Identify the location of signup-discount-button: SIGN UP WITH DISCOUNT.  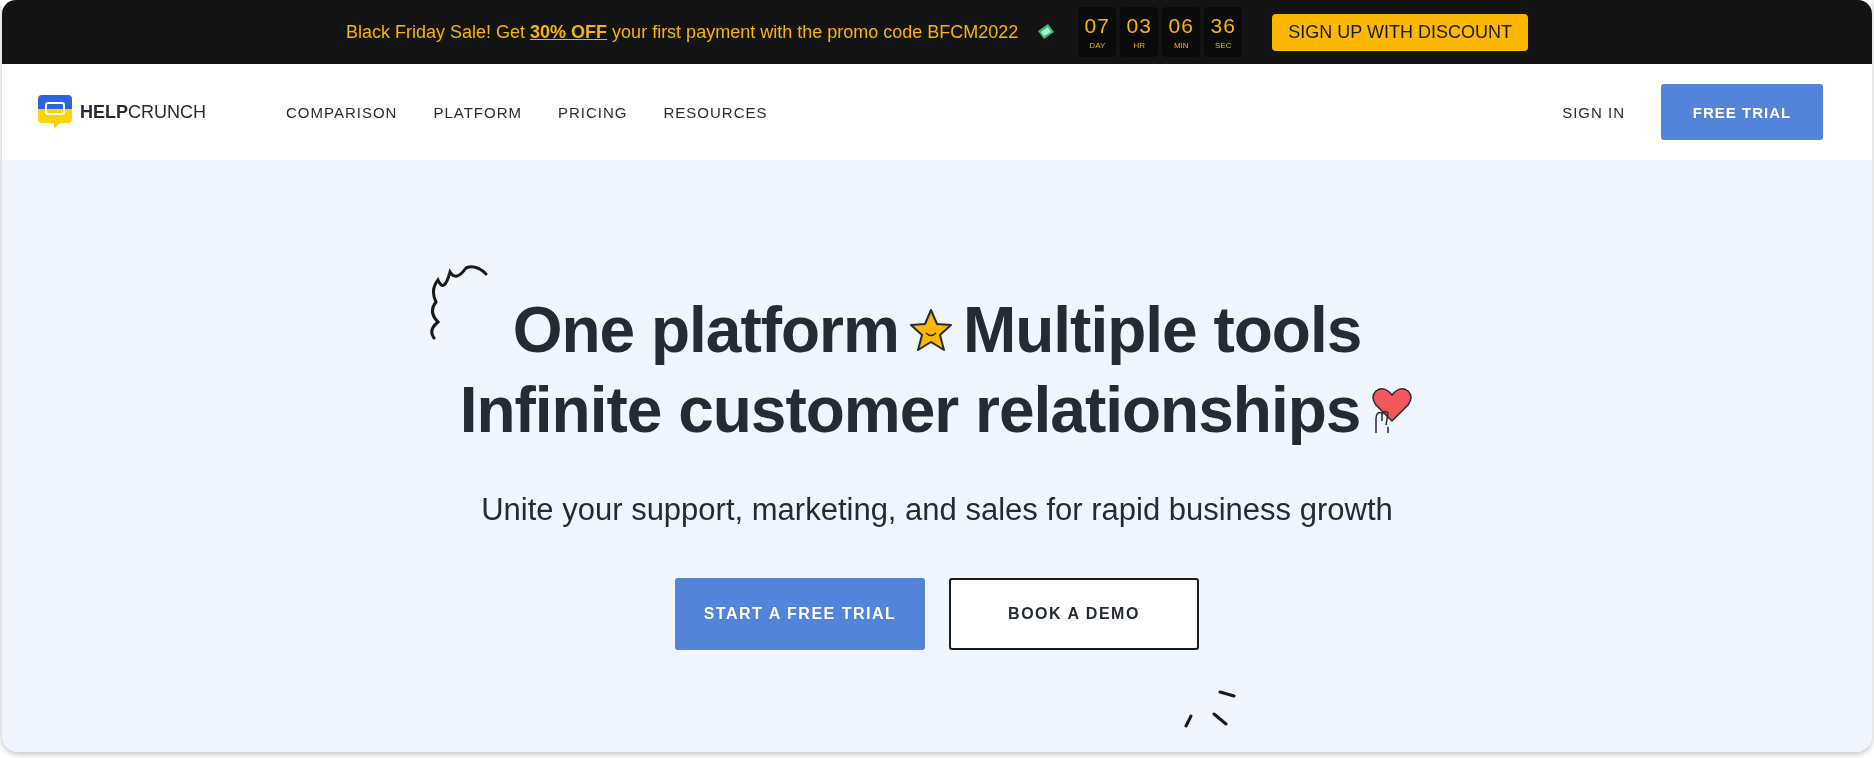
(1400, 32).